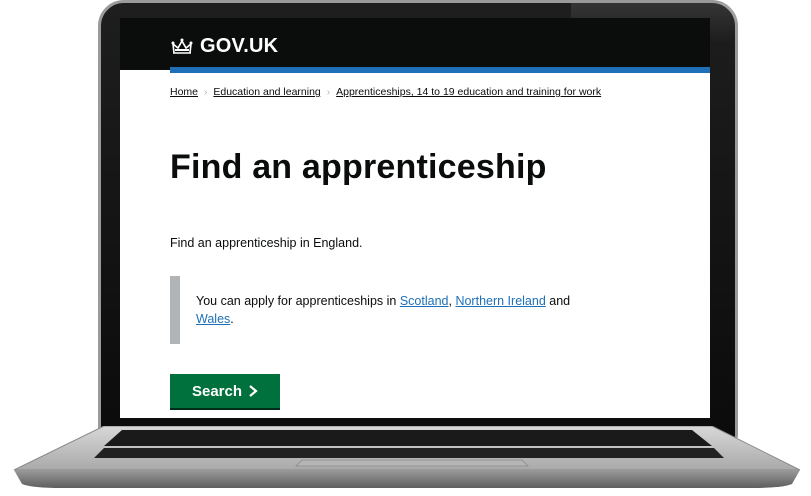  What do you see at coordinates (239, 45) in the screenshot?
I see `gov-logo-text: GOV.UK` at bounding box center [239, 45].